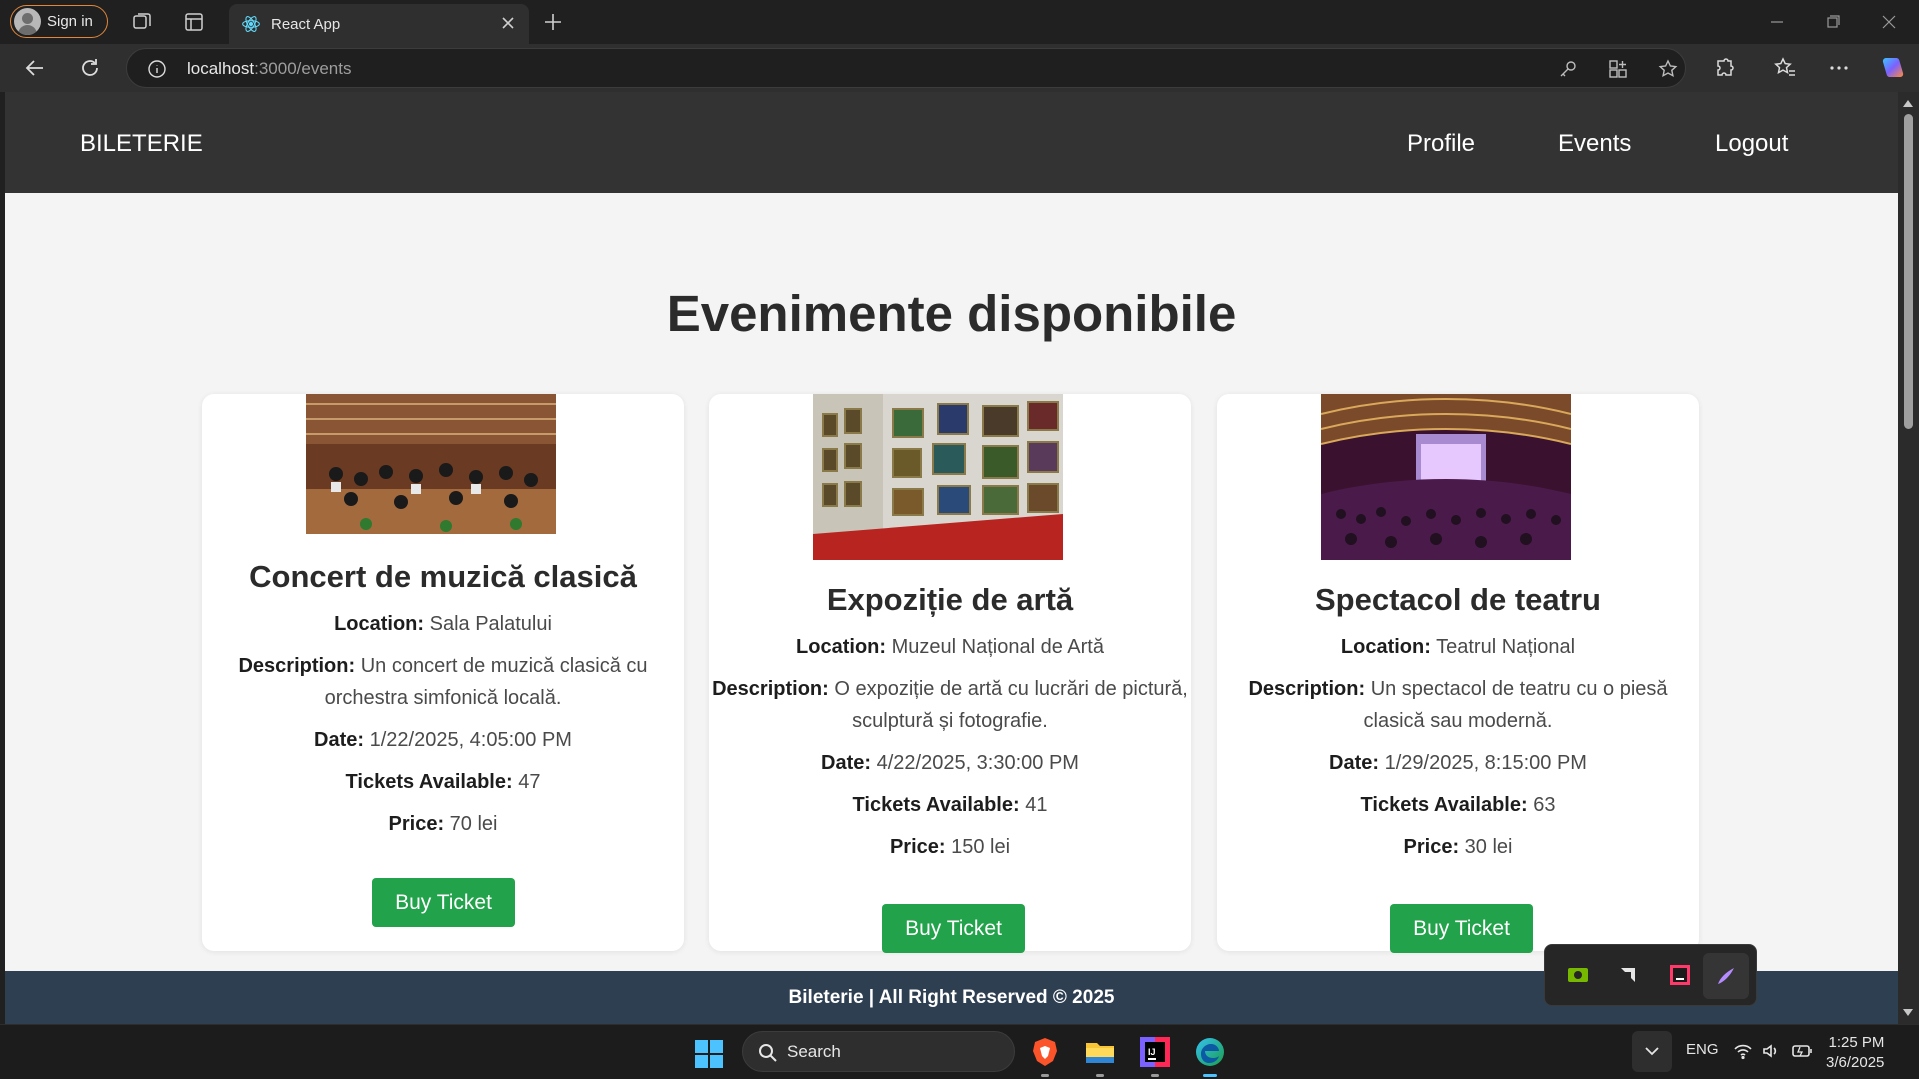 The width and height of the screenshot is (1919, 1079). What do you see at coordinates (35, 68) in the screenshot?
I see `back-arrow-icon` at bounding box center [35, 68].